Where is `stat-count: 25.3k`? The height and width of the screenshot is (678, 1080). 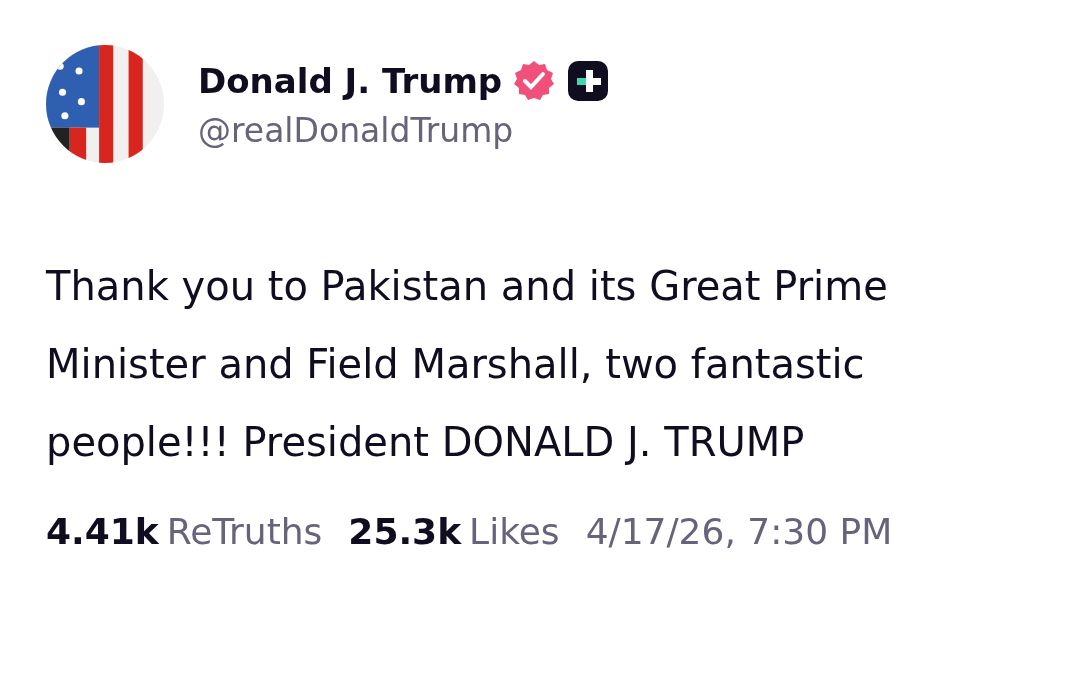
stat-count: 25.3k is located at coordinates (405, 531).